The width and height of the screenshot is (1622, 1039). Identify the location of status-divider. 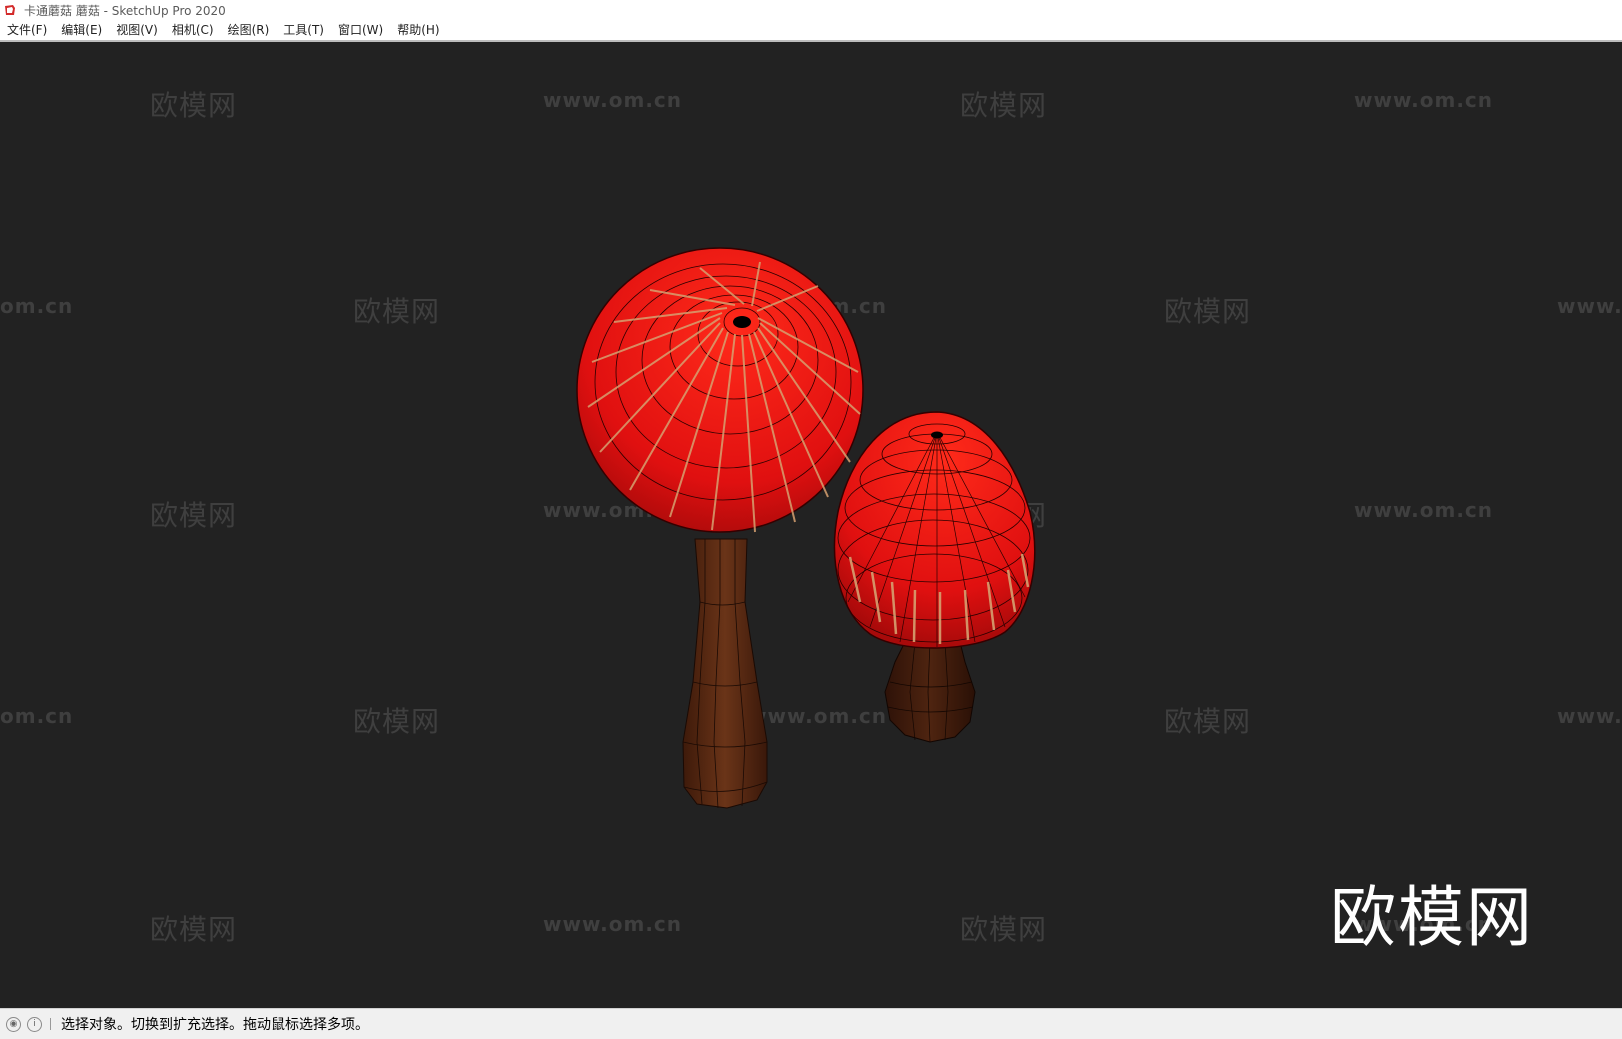
(50, 1024).